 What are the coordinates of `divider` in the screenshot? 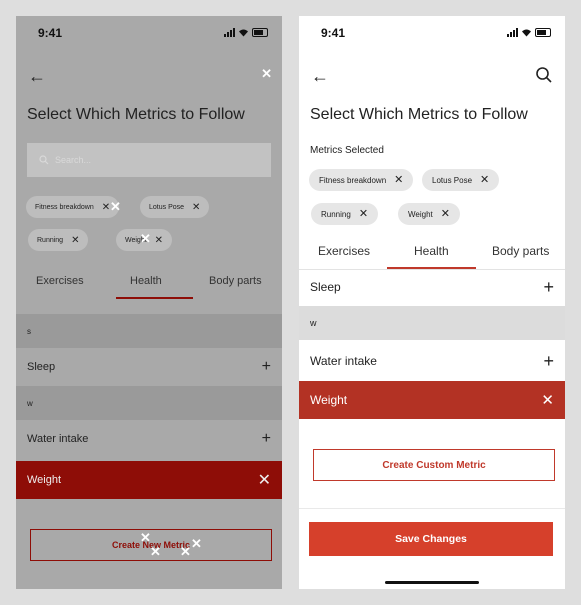 It's located at (432, 508).